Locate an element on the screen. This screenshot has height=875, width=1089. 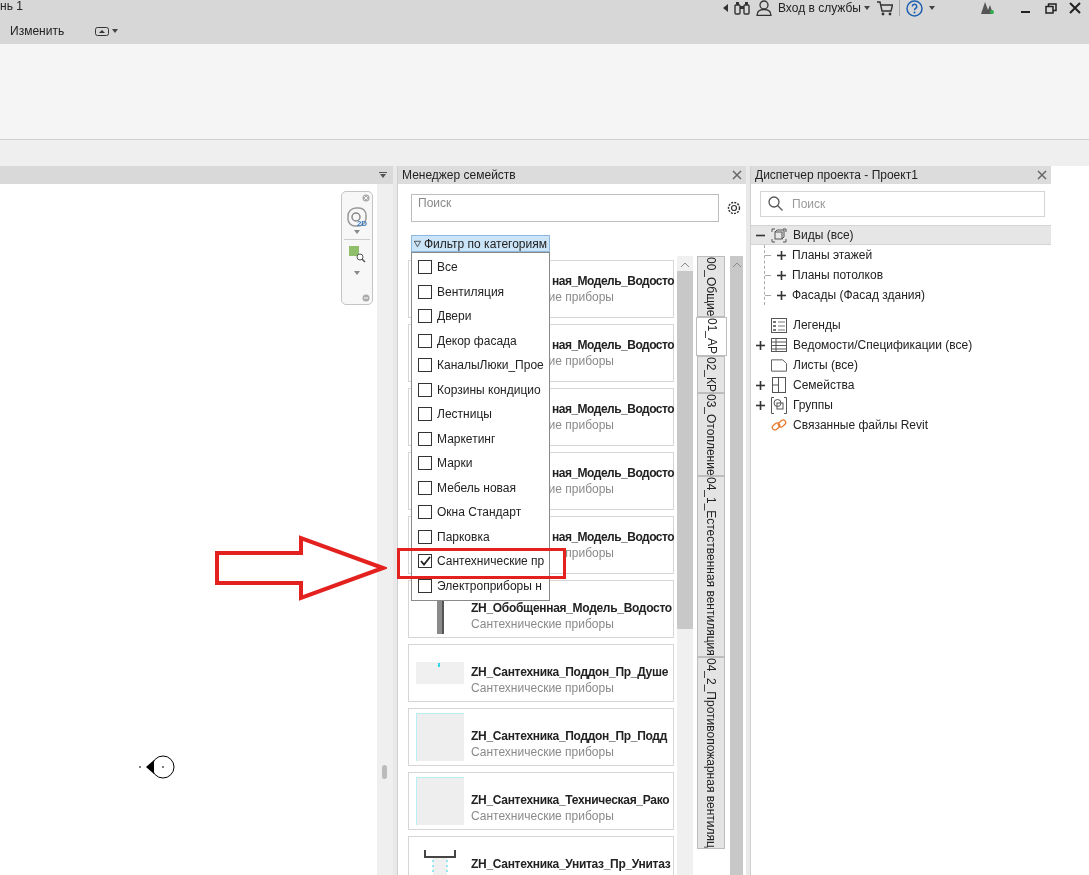
option-label: Двери is located at coordinates (454, 316).